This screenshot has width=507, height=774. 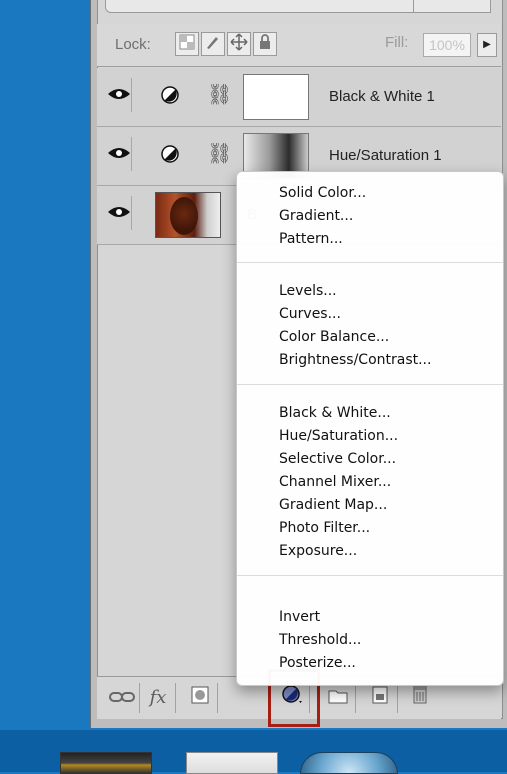 I want to click on fill-label: Fill:, so click(x=397, y=42).